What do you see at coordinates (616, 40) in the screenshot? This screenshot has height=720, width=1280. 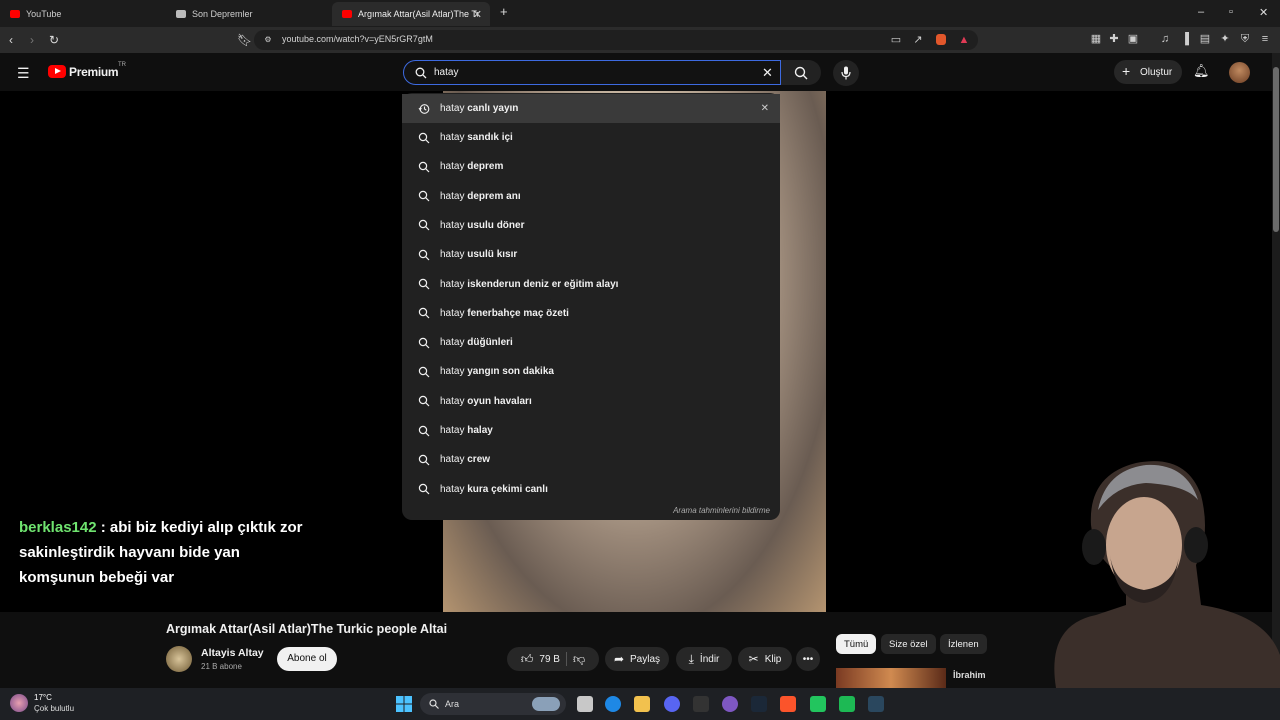 I see `address-bar: ⚙ youtube.com/watch?v=yEN5rGR7gtM ▭ ↗ ▲` at bounding box center [616, 40].